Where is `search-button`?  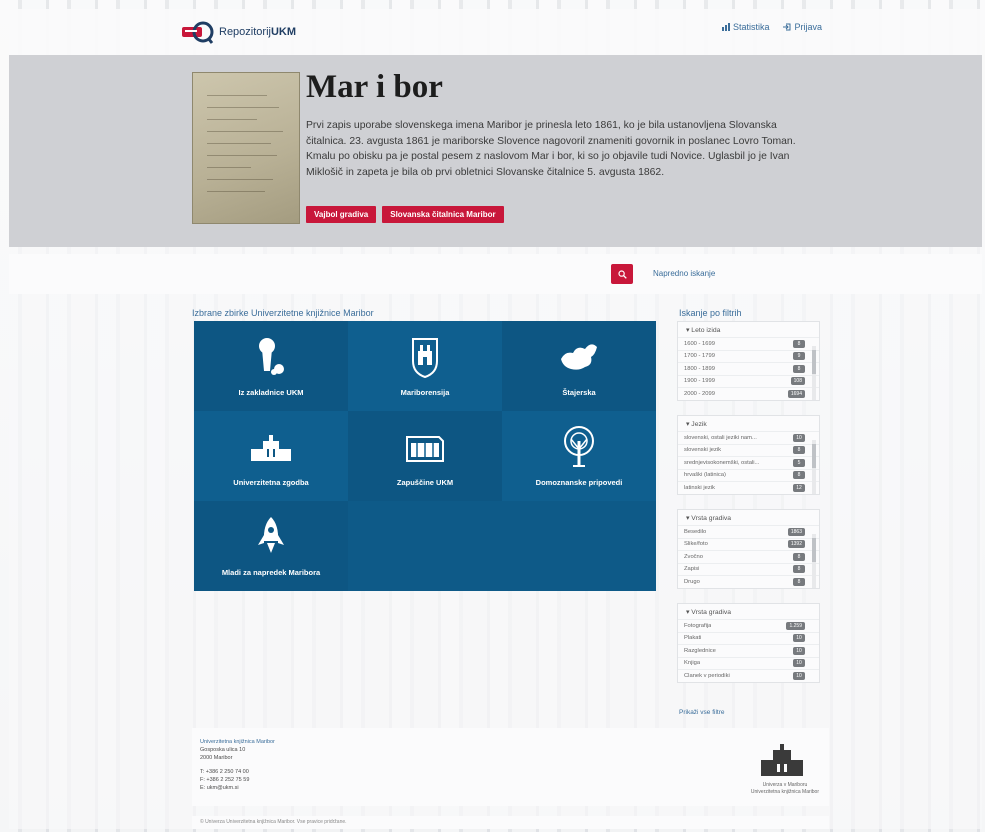 search-button is located at coordinates (622, 274).